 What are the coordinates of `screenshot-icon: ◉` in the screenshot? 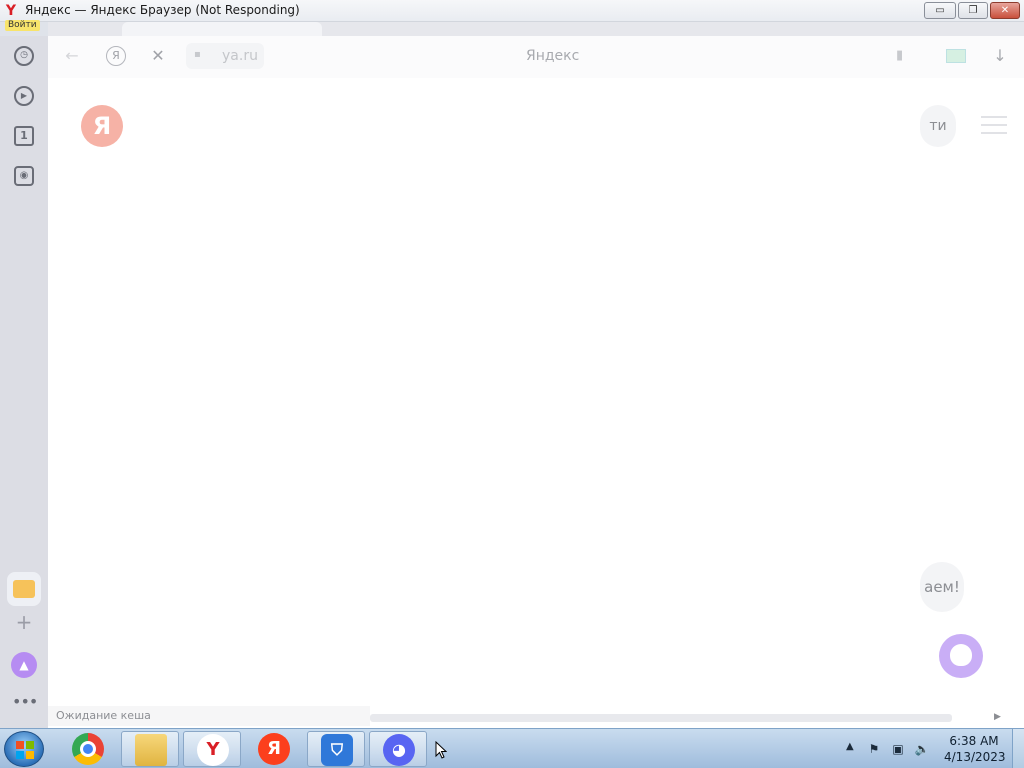 It's located at (24, 176).